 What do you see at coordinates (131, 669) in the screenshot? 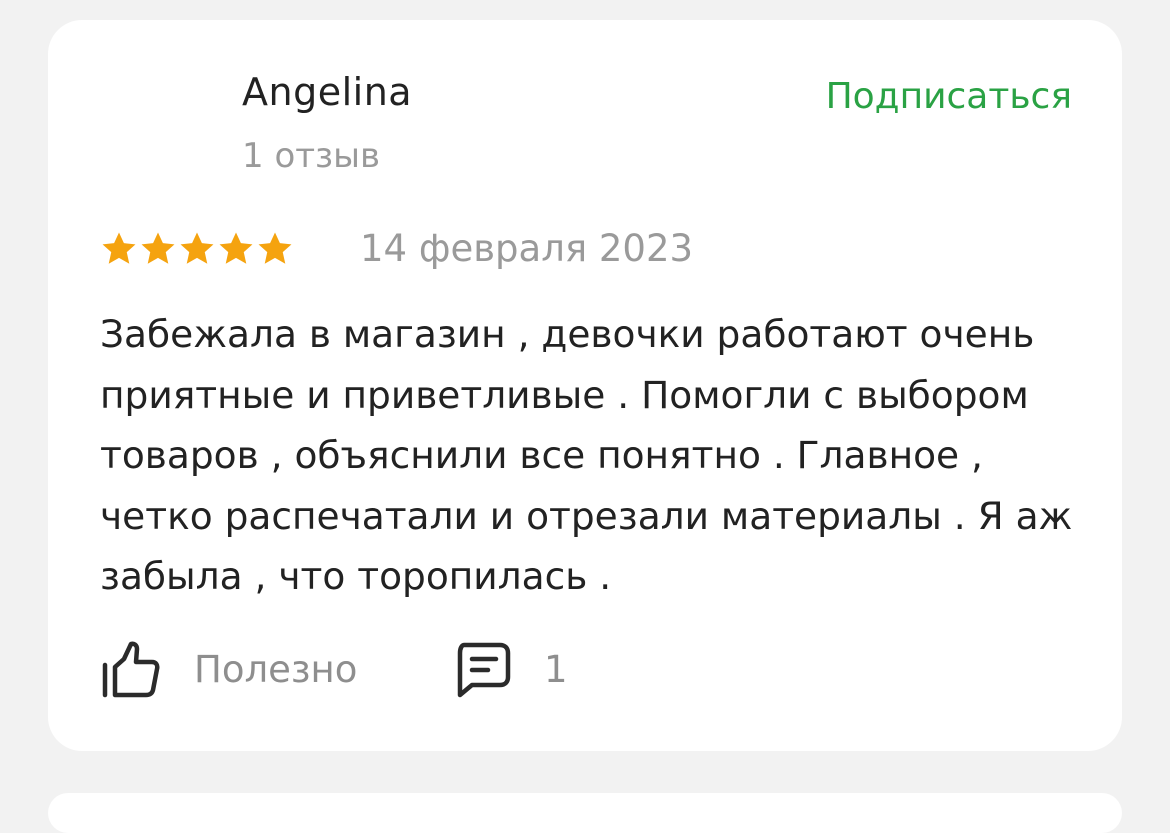
I see `thumbs-up-icon` at bounding box center [131, 669].